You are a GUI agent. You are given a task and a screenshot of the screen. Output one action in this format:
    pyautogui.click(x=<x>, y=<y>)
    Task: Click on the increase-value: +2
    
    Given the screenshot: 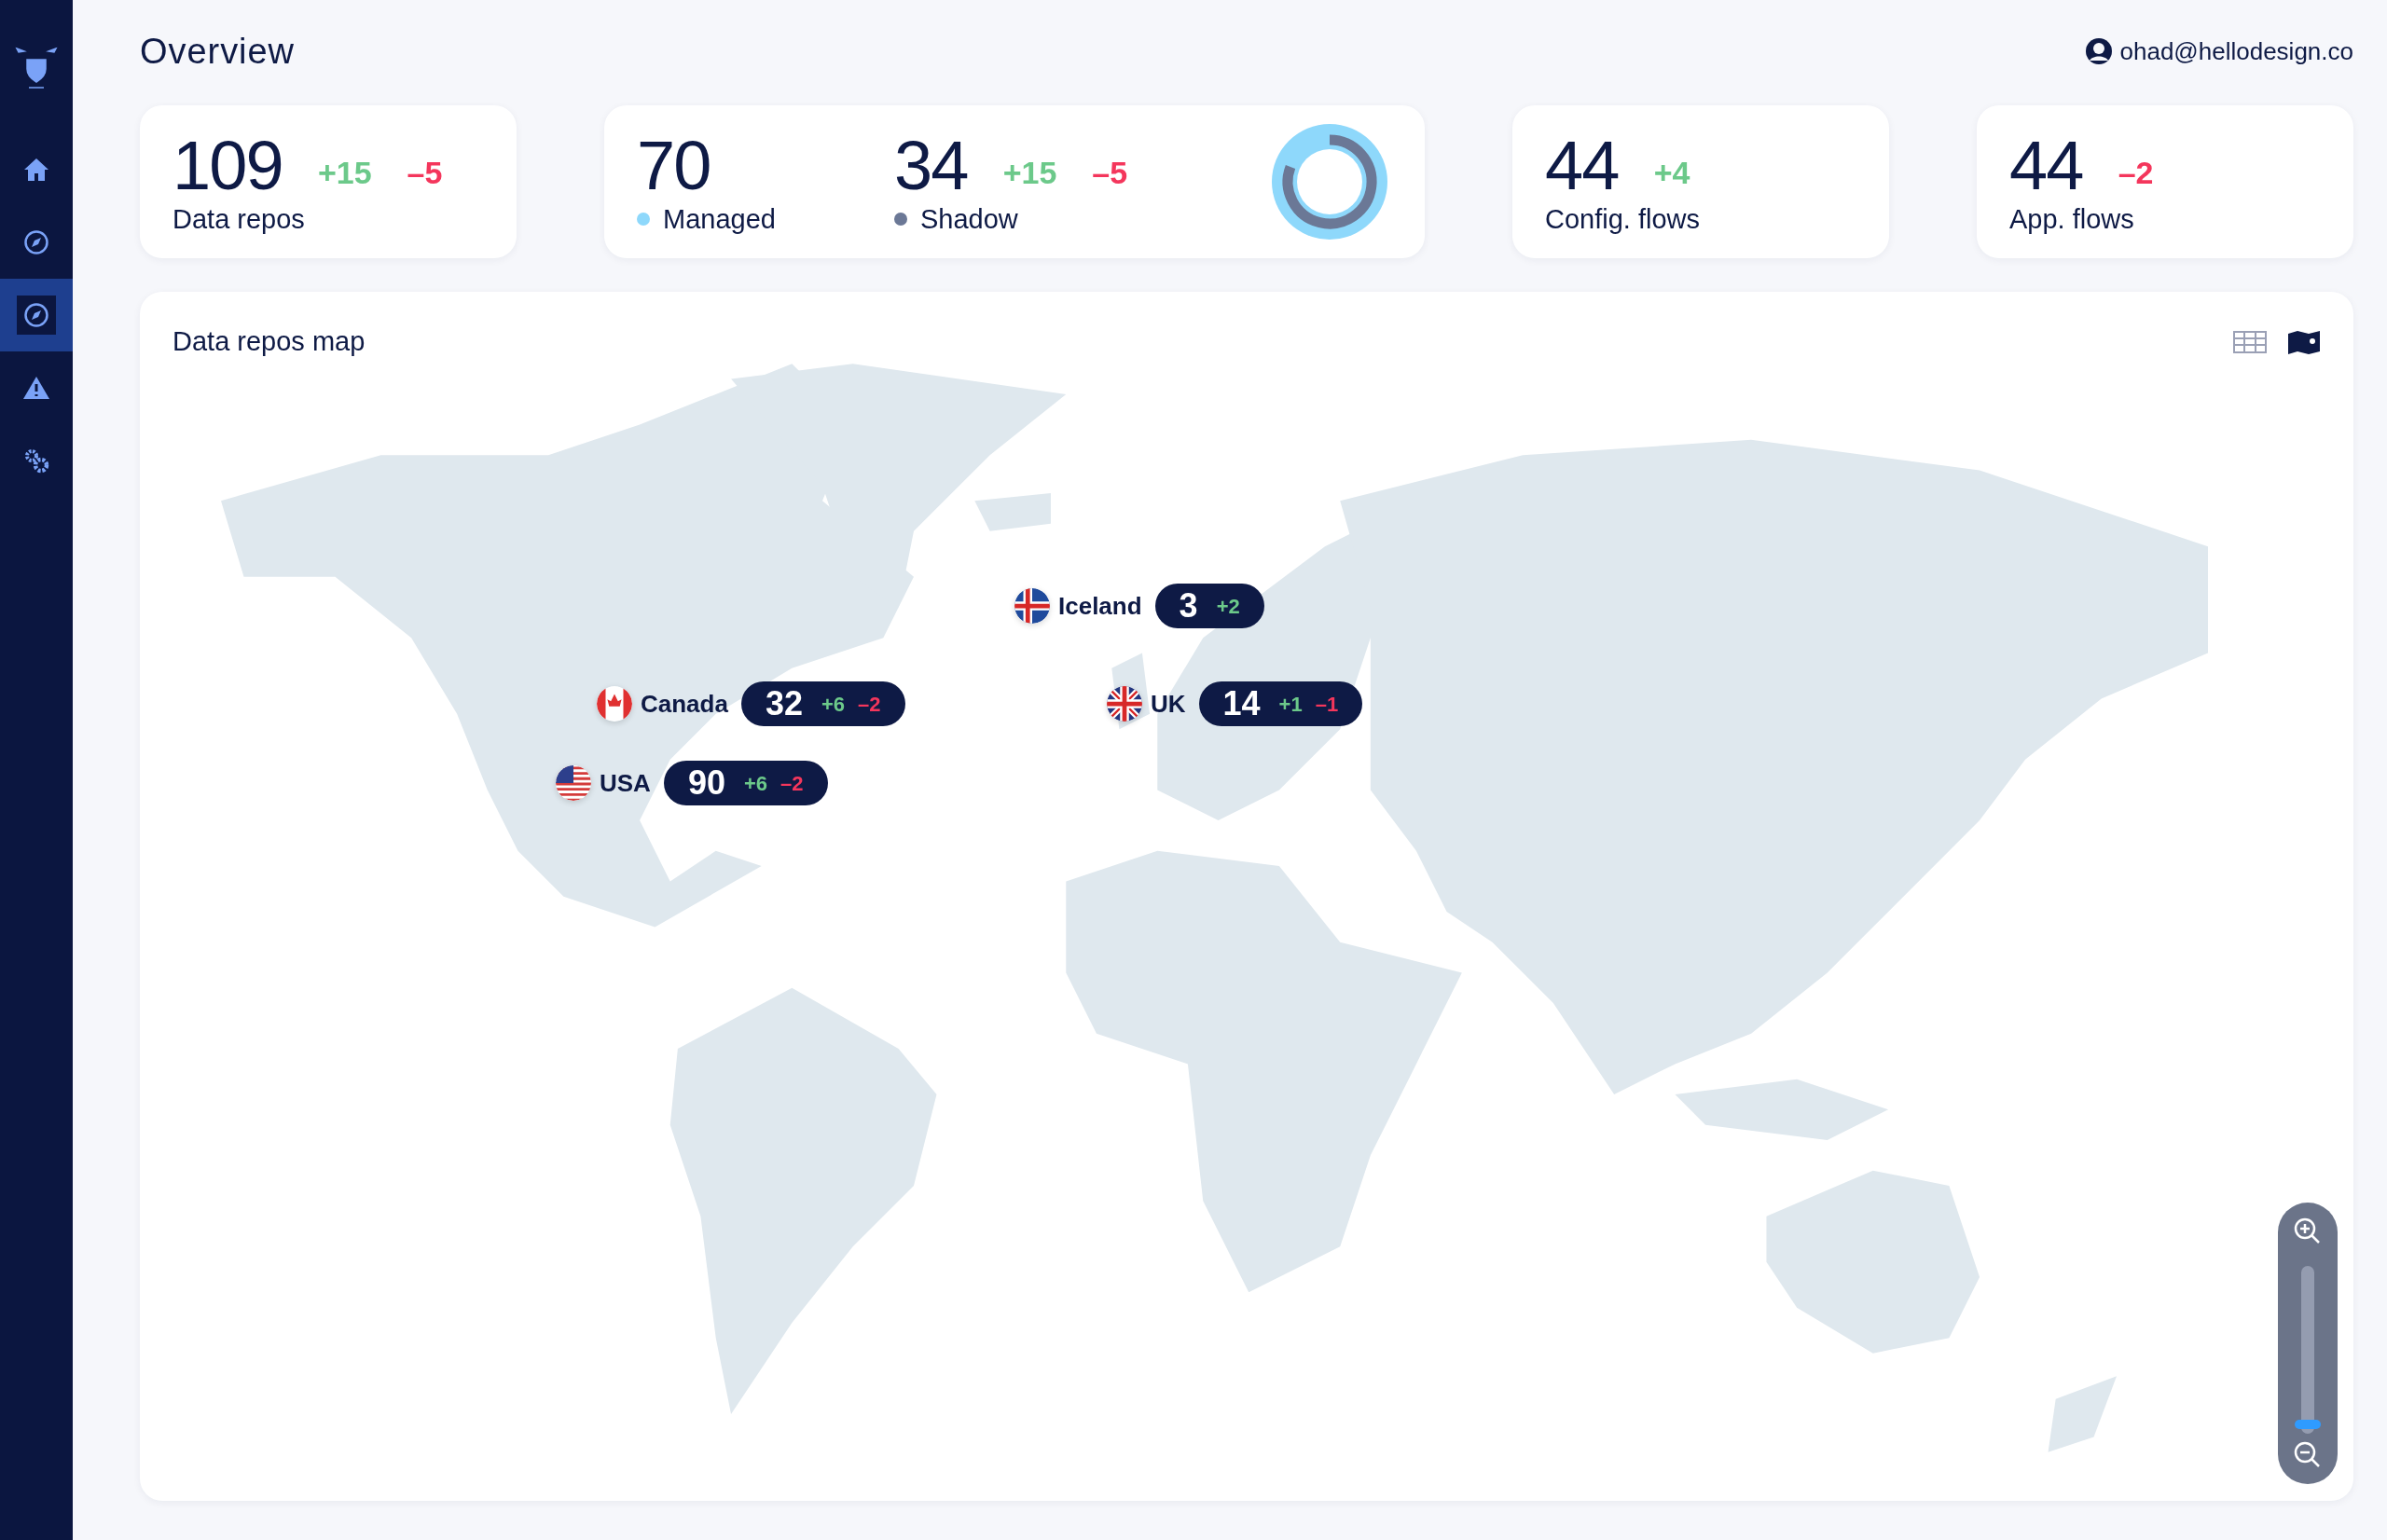 What is the action you would take?
    pyautogui.click(x=1228, y=606)
    